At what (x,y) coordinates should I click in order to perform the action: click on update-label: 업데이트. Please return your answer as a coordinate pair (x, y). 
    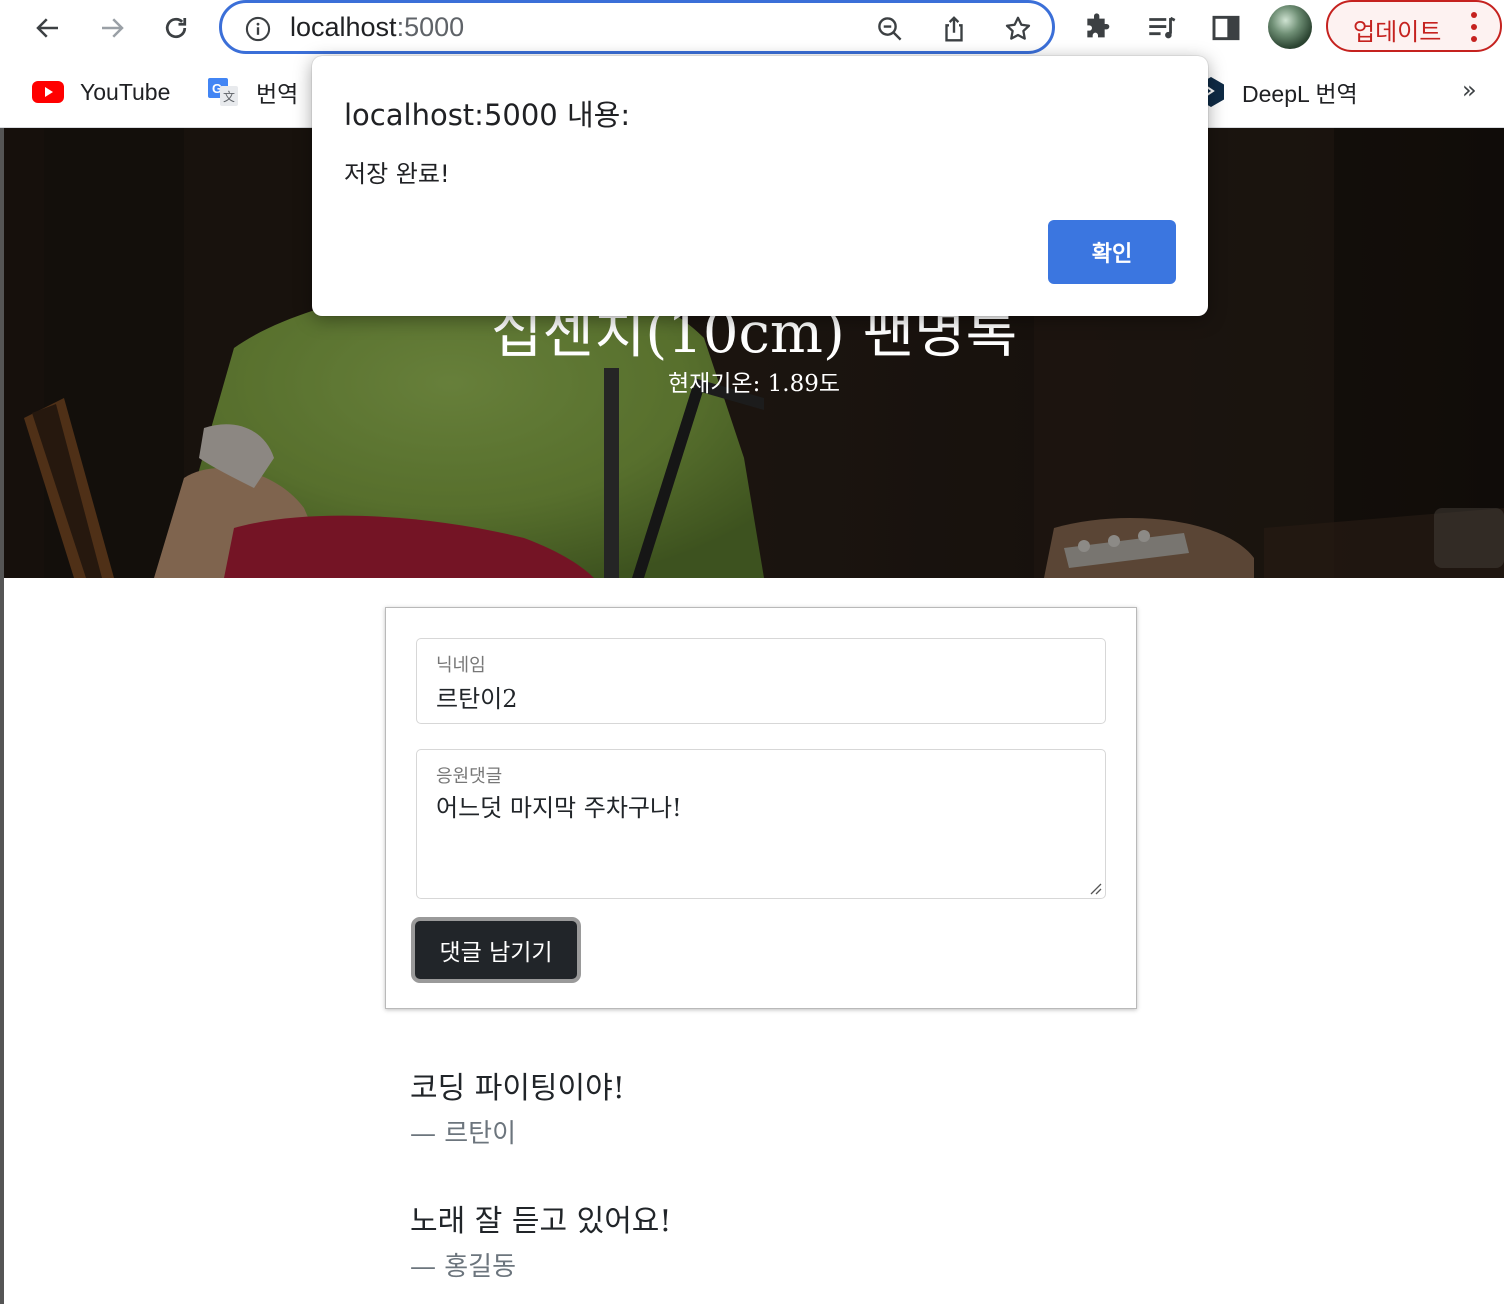
    Looking at the image, I should click on (1397, 32).